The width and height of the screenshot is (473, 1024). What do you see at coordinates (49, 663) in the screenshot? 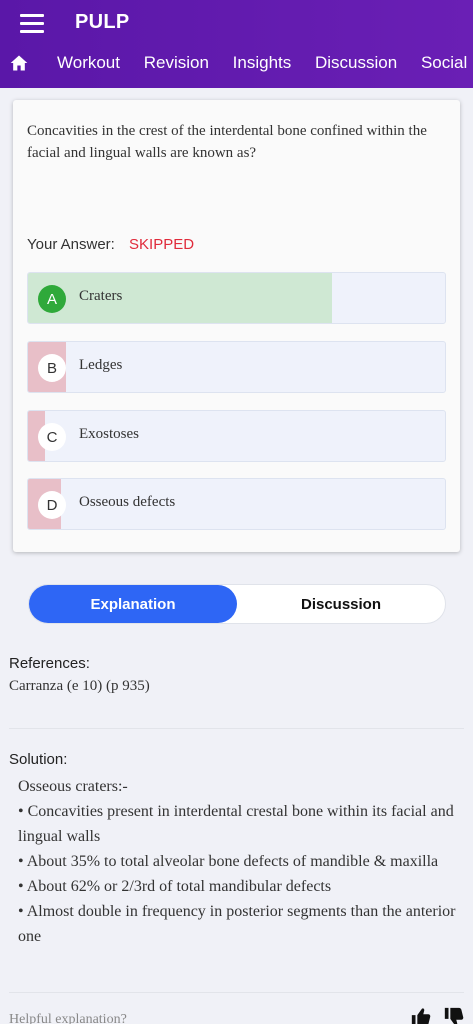
I see `references-heading: References:` at bounding box center [49, 663].